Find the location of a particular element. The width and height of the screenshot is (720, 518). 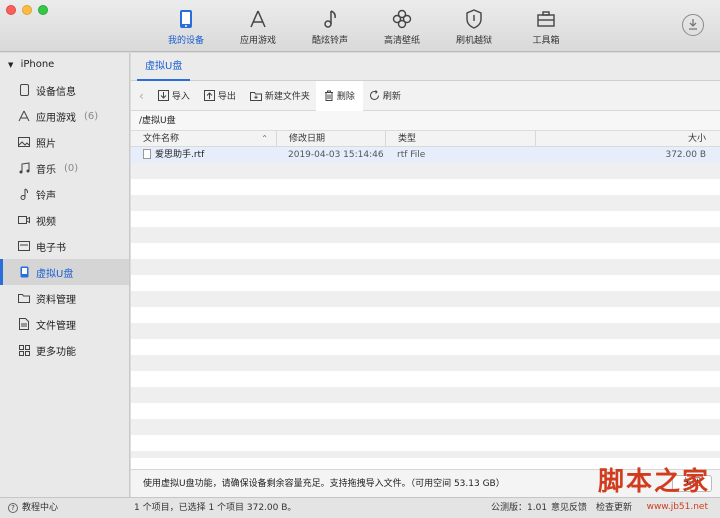

import-button: 导入 is located at coordinates (173, 96).